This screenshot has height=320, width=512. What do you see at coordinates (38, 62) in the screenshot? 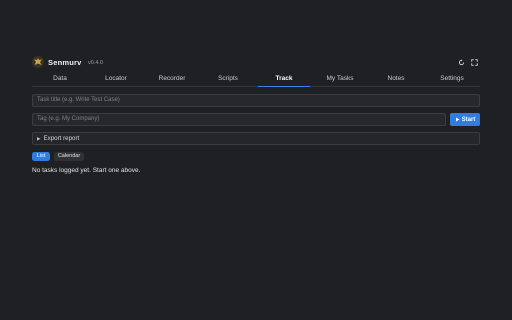
I see `senmurv-logo-icon` at bounding box center [38, 62].